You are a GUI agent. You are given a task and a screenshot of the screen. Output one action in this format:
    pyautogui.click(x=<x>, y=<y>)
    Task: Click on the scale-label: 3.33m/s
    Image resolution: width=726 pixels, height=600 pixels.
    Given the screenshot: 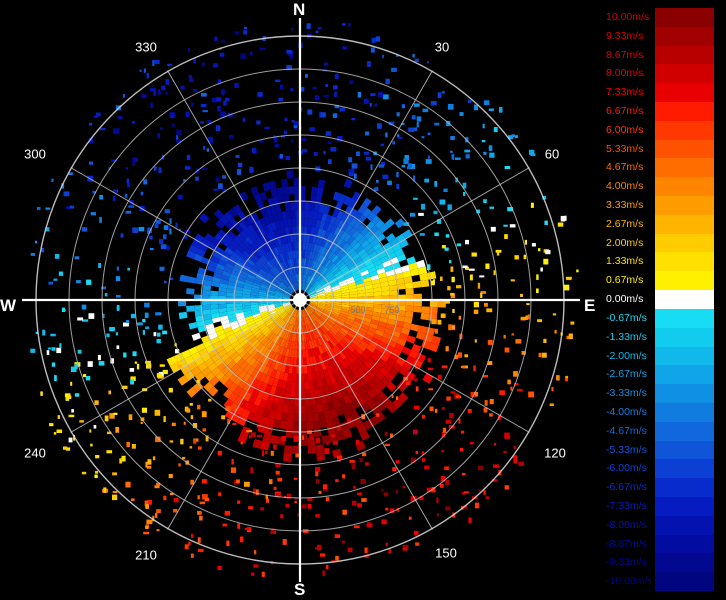 What is the action you would take?
    pyautogui.click(x=625, y=205)
    